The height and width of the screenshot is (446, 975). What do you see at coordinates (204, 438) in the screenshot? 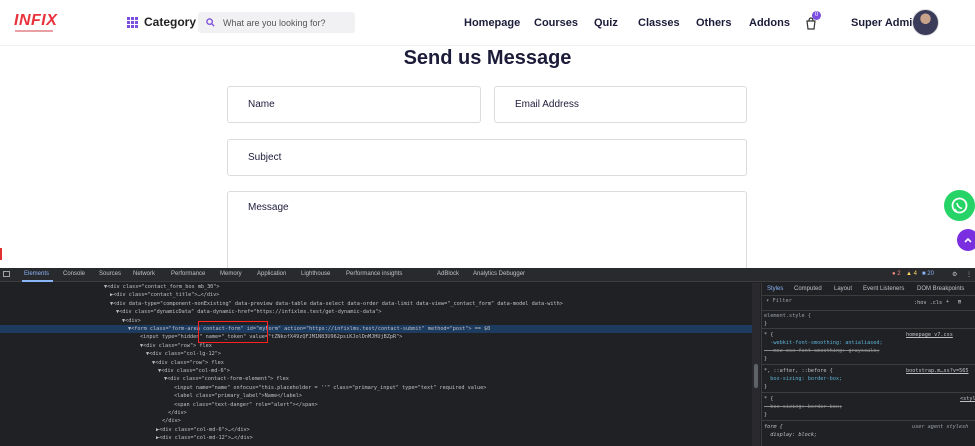
I see `dom-line: ▶<div class="col-md-12">…</div>` at bounding box center [204, 438].